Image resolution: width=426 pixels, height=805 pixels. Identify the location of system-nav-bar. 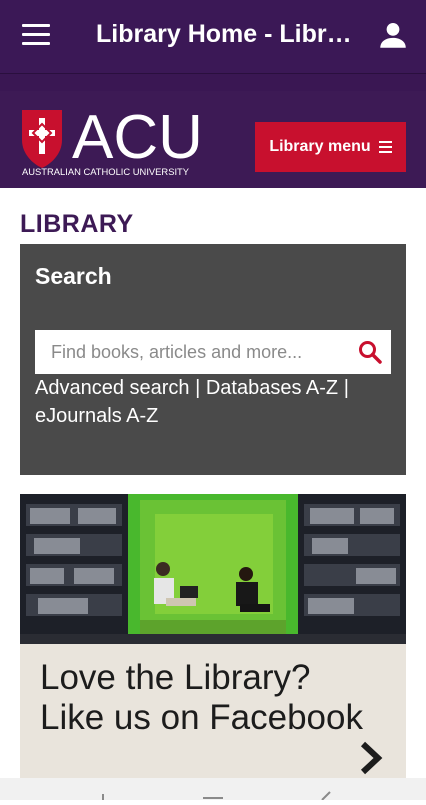
(213, 789).